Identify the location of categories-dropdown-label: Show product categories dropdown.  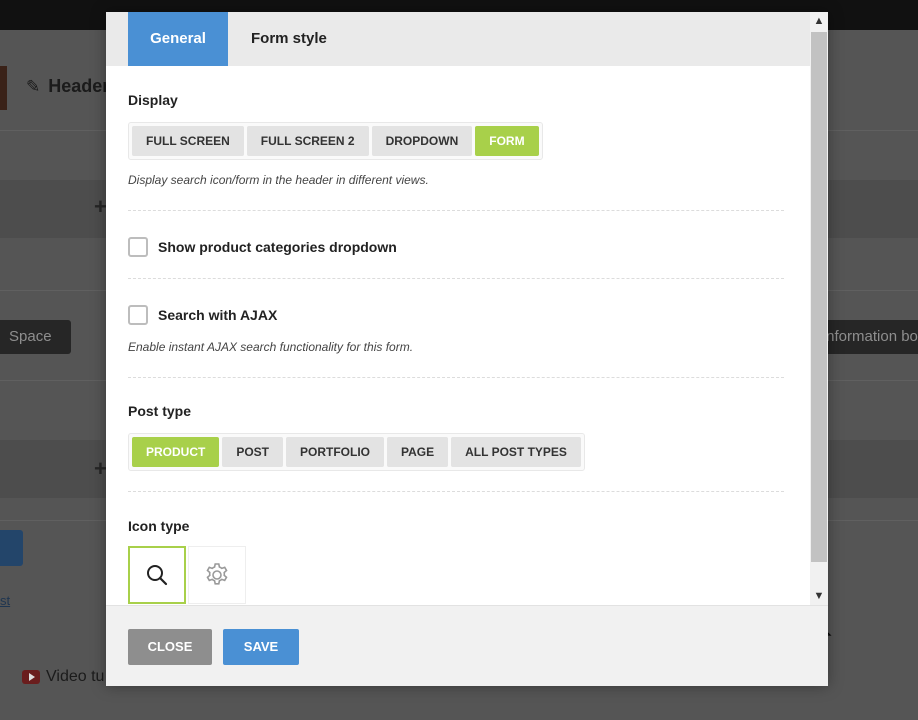
(277, 247).